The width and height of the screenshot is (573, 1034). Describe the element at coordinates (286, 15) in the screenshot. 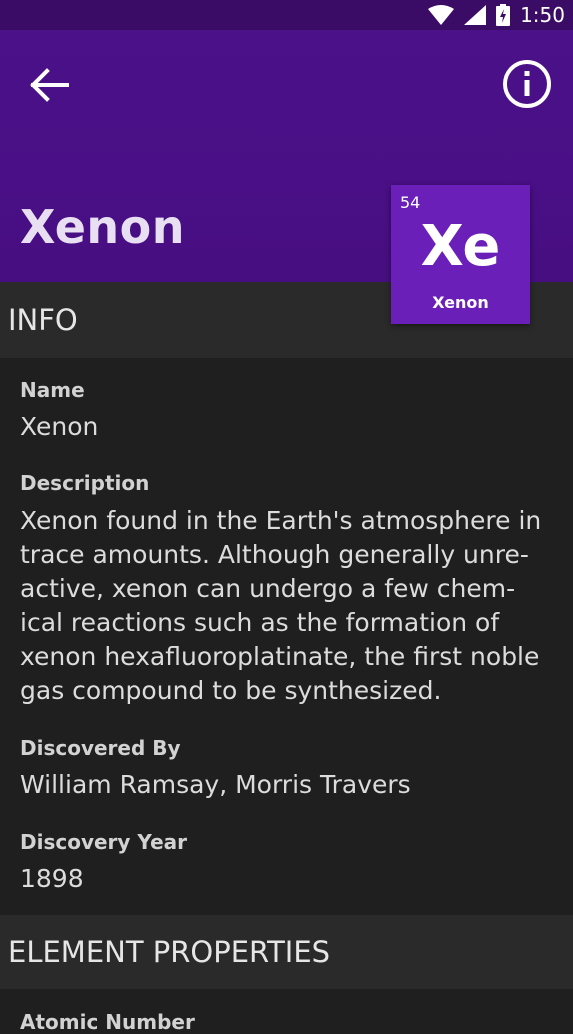

I see `status-bar: 1:50` at that location.